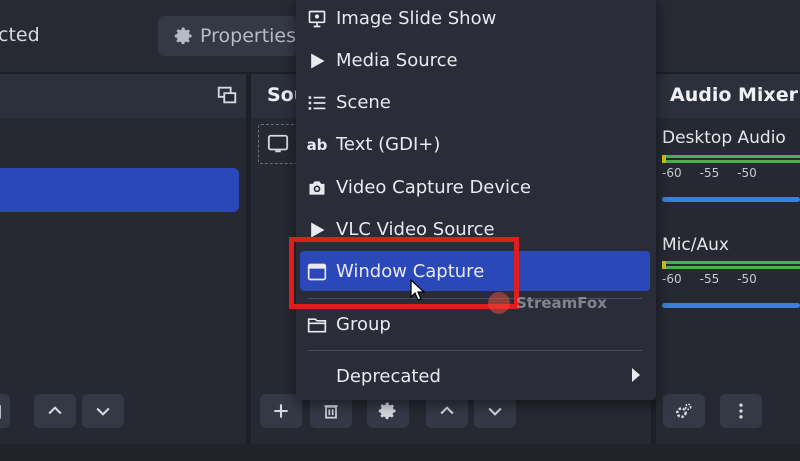 Image resolution: width=800 pixels, height=461 pixels. I want to click on watermark: StreamFox, so click(547, 303).